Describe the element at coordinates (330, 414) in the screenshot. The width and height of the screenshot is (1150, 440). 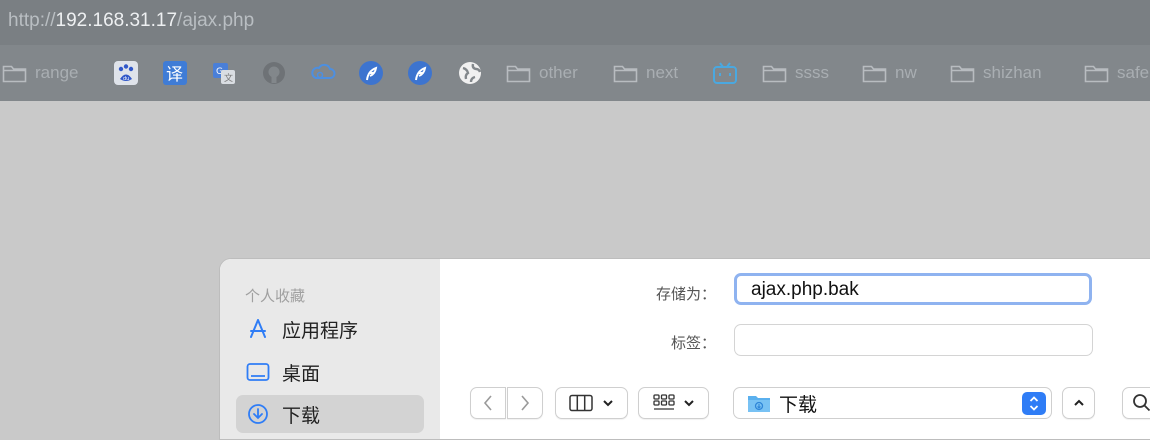
I see `sidebar-item-downloads: 下载` at that location.